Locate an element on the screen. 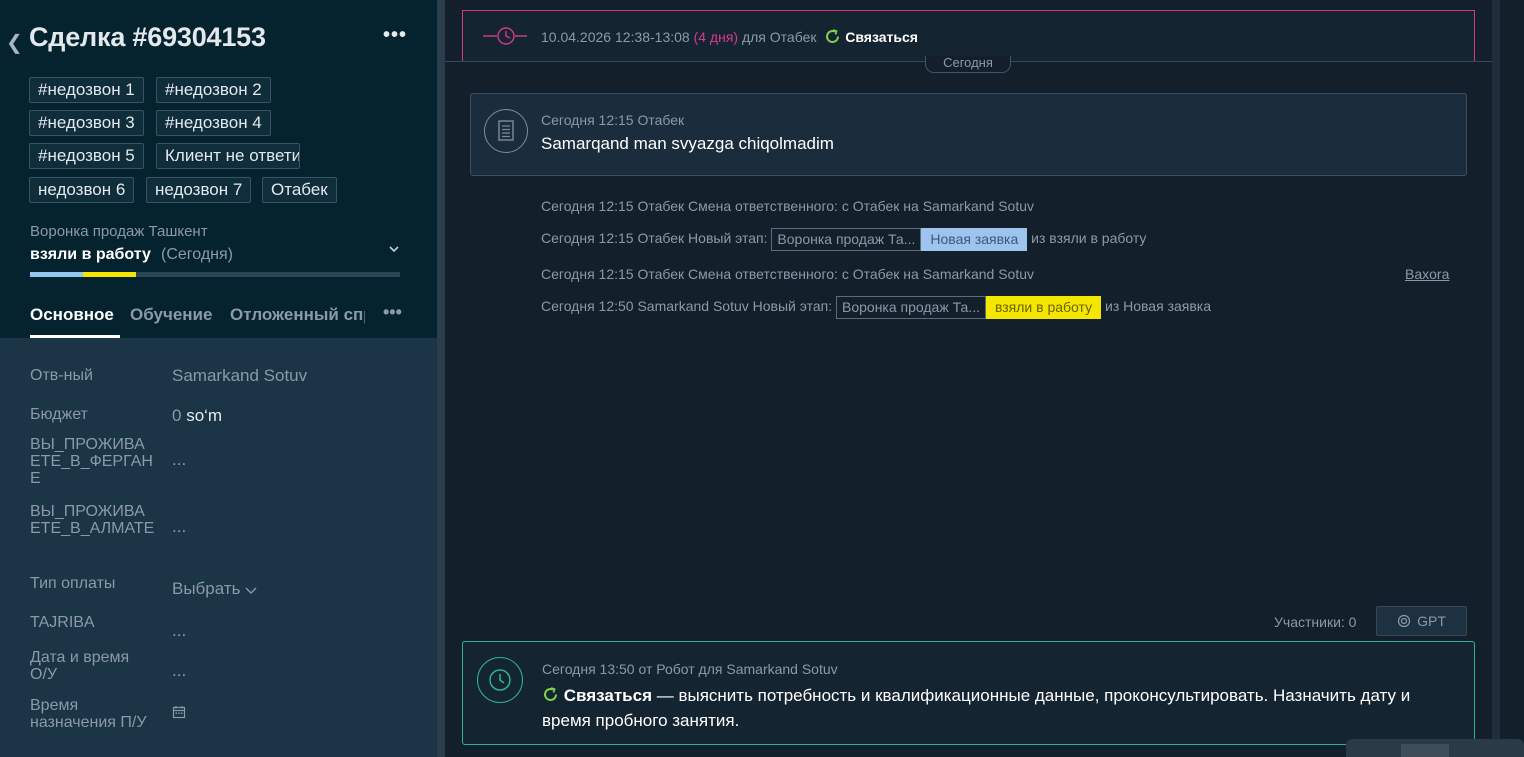 The height and width of the screenshot is (757, 1524). tag: недозвон 7 is located at coordinates (199, 190).